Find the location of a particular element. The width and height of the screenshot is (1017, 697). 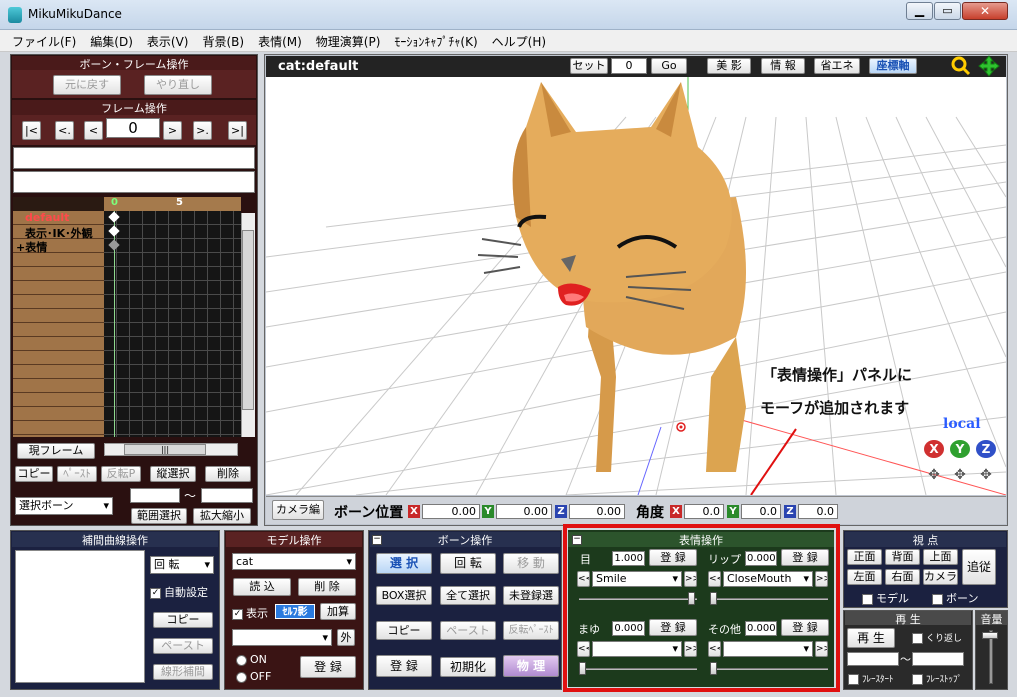

model-show-checkbox: ✓ 表示 is located at coordinates (250, 613).